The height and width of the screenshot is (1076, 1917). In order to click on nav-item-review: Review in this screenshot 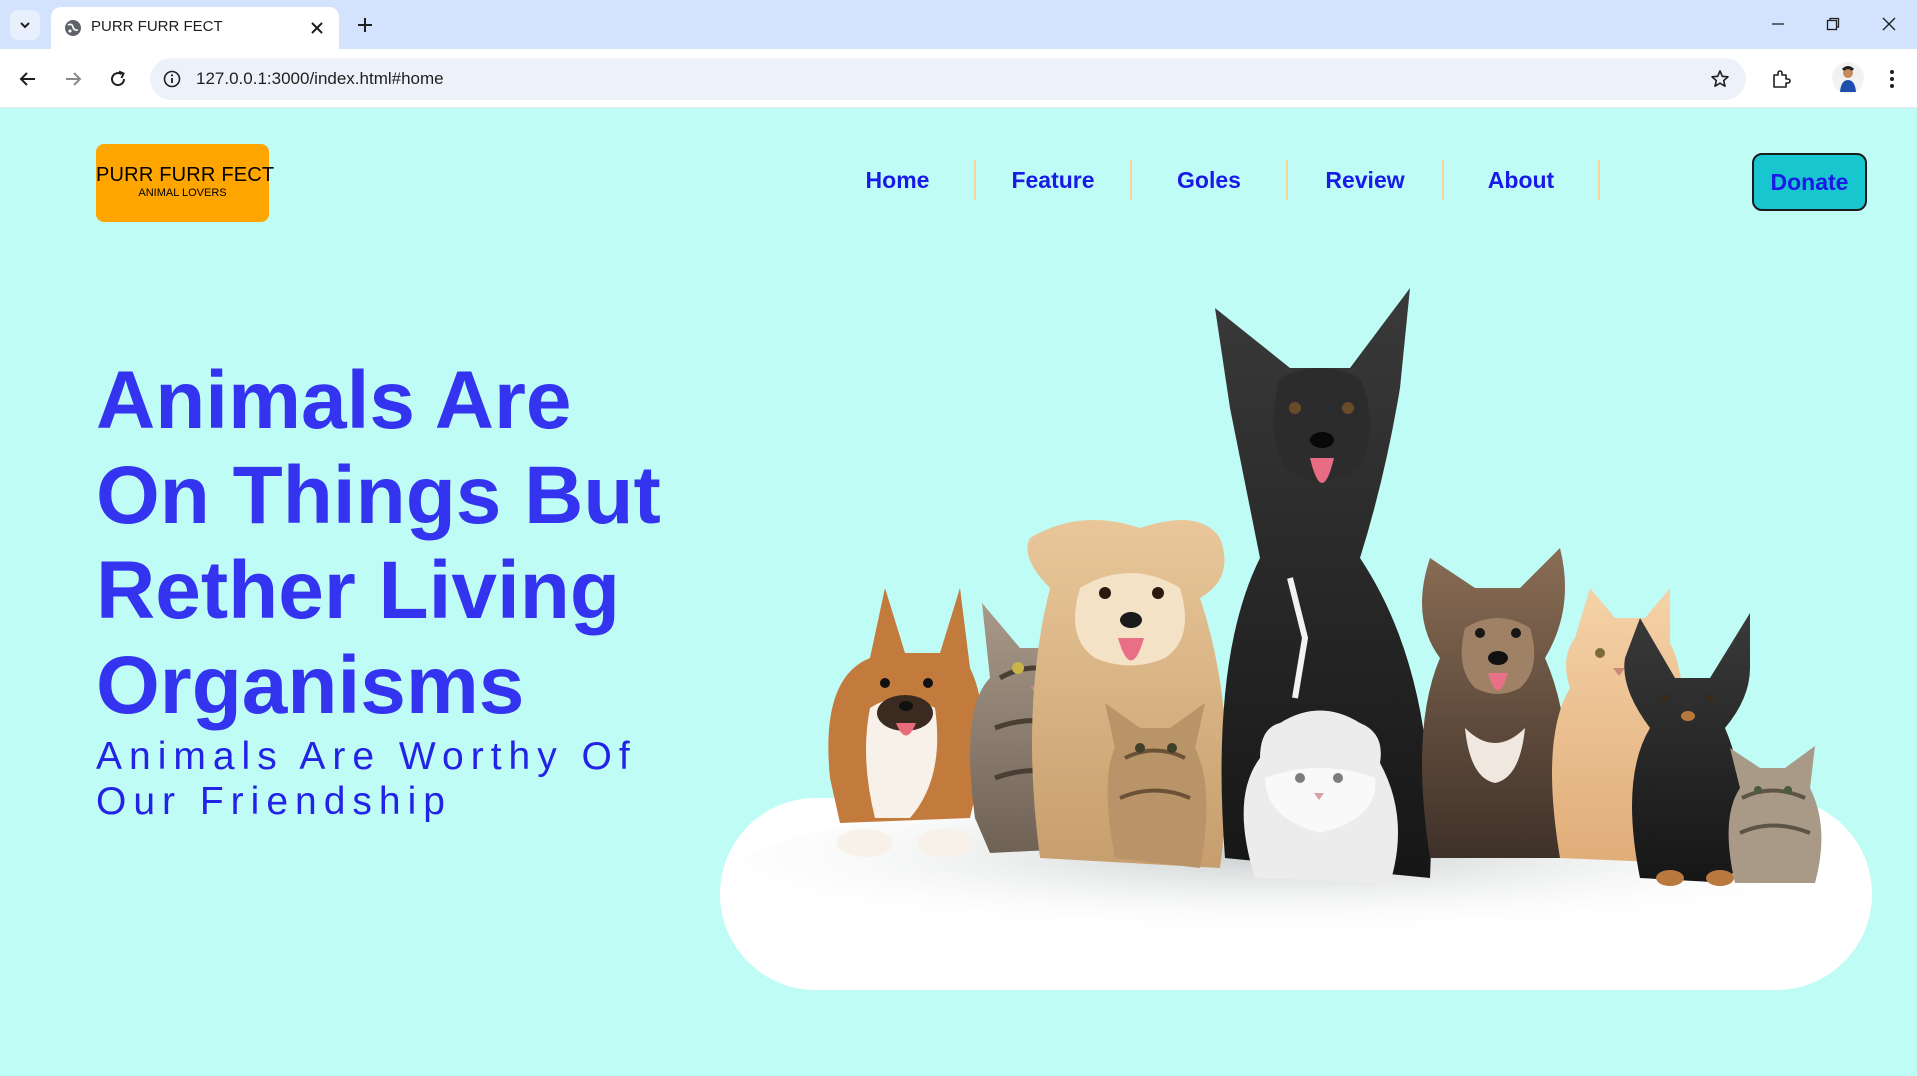, I will do `click(1366, 180)`.